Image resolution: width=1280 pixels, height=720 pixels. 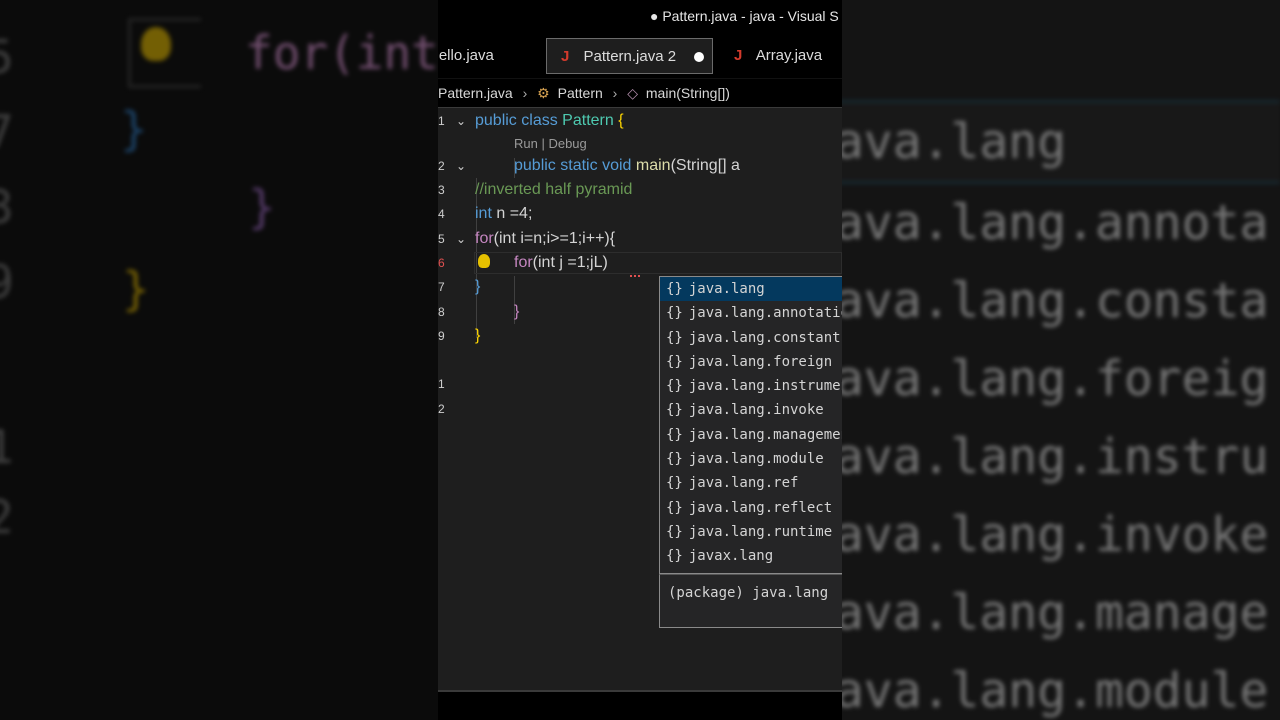 I want to click on suggest-item-label: java.lang.instrument, so click(x=765, y=386).